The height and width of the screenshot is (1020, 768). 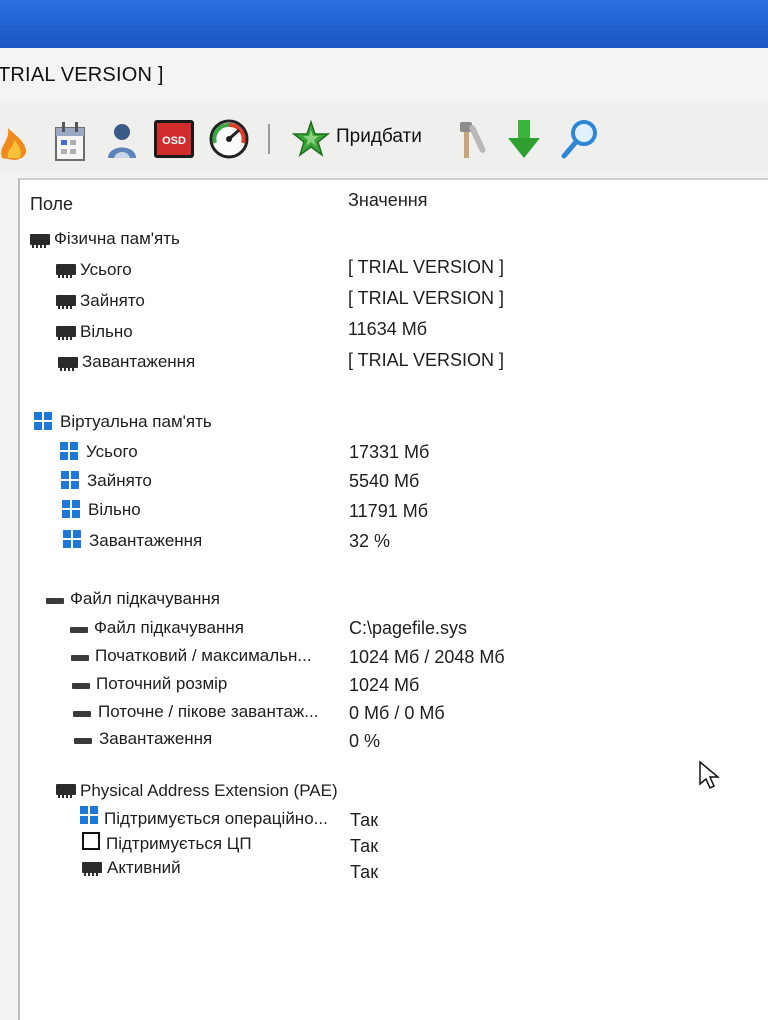 What do you see at coordinates (179, 844) in the screenshot?
I see `row-label: Підтримується ЦП` at bounding box center [179, 844].